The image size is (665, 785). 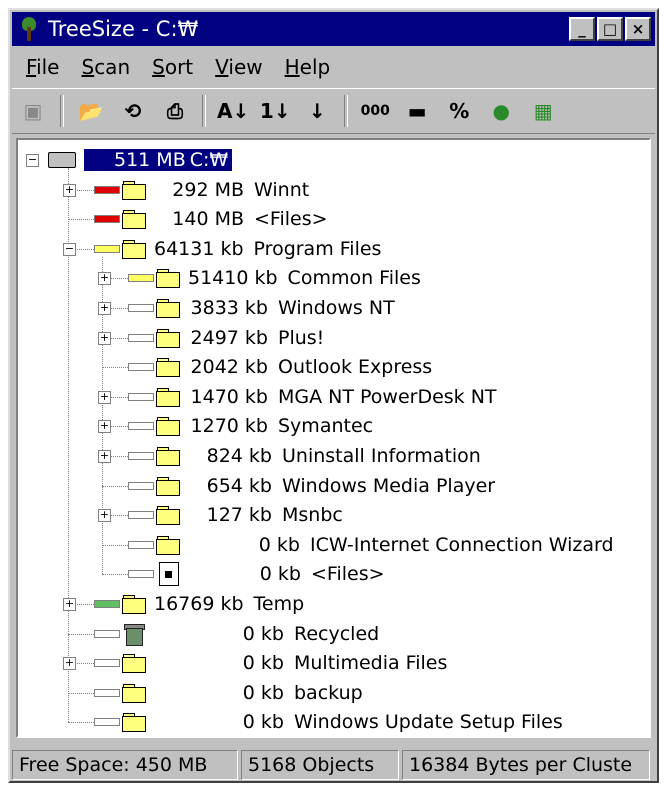 I want to click on item-name: ICW-Internet Connection Wizard, so click(x=462, y=544).